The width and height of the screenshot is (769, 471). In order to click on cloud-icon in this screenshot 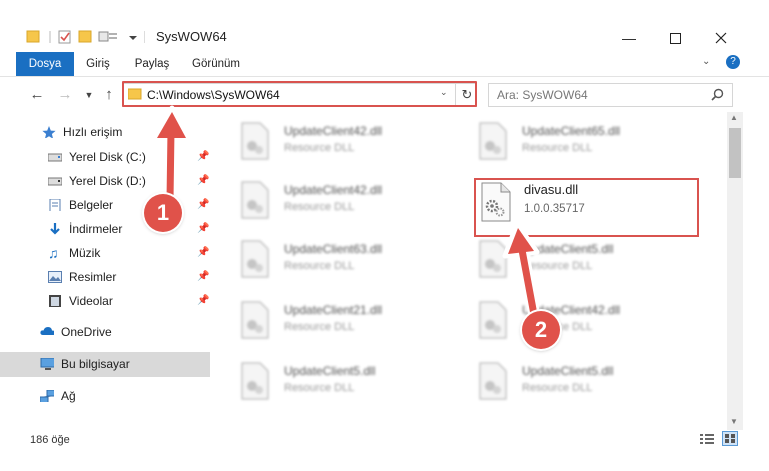, I will do `click(47, 331)`.